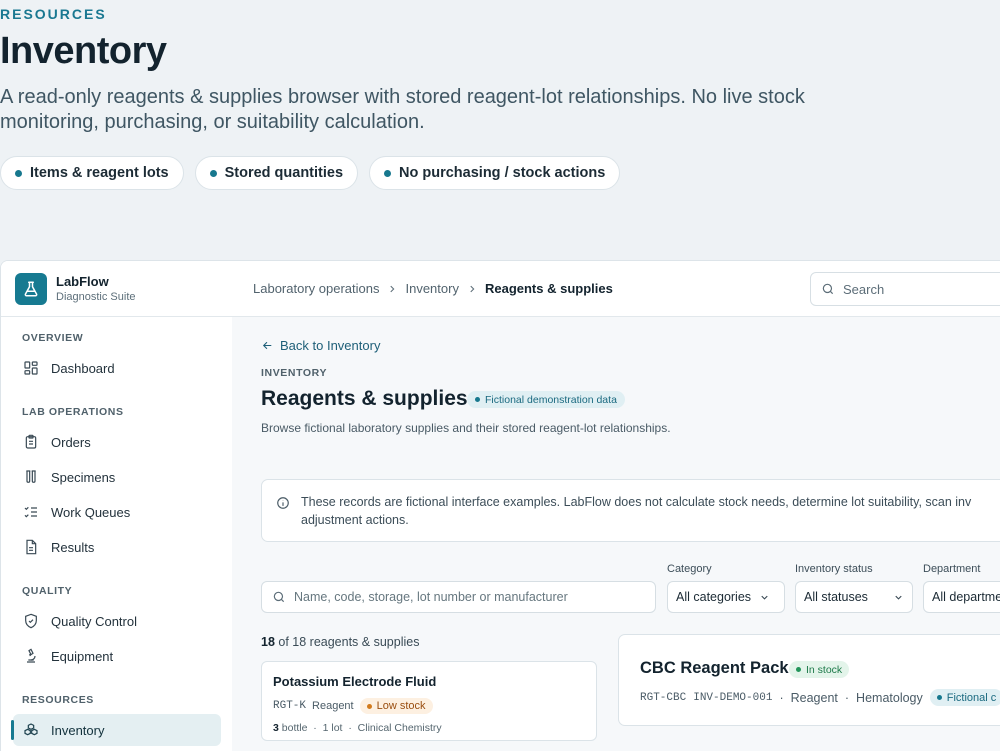  I want to click on feature-pill: No purchasing / stock actions, so click(495, 173).